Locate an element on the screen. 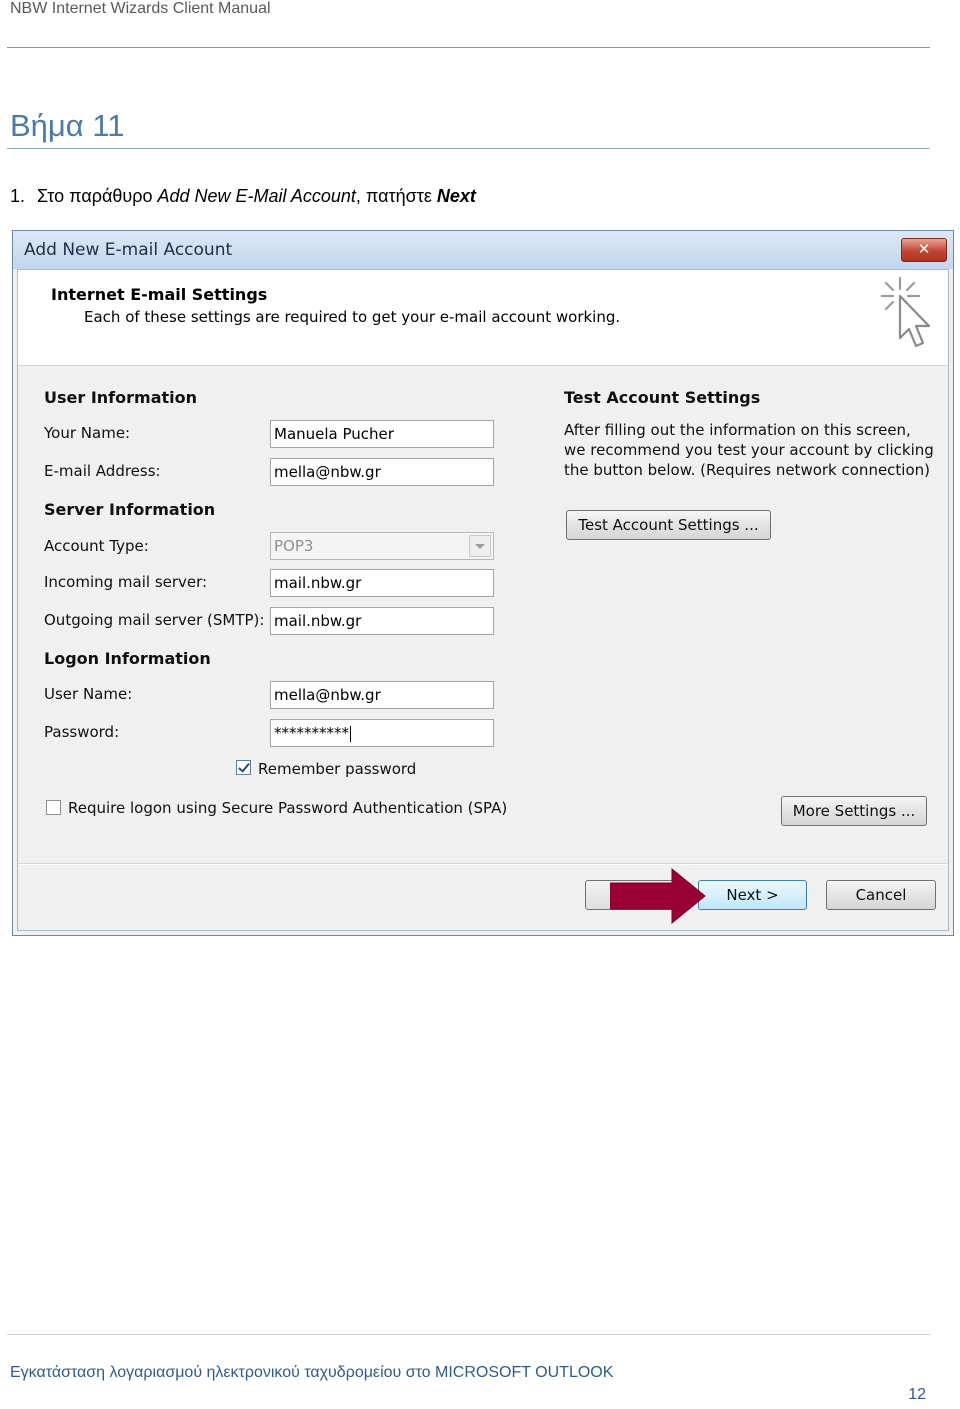 The height and width of the screenshot is (1409, 960). close-icon: ✕ is located at coordinates (924, 249).